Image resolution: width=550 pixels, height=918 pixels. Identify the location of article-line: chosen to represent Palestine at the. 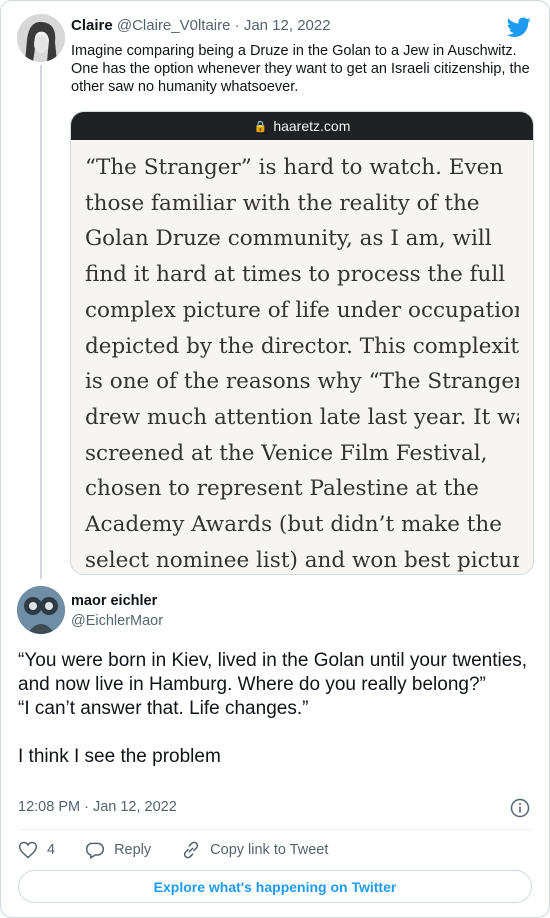
(282, 489).